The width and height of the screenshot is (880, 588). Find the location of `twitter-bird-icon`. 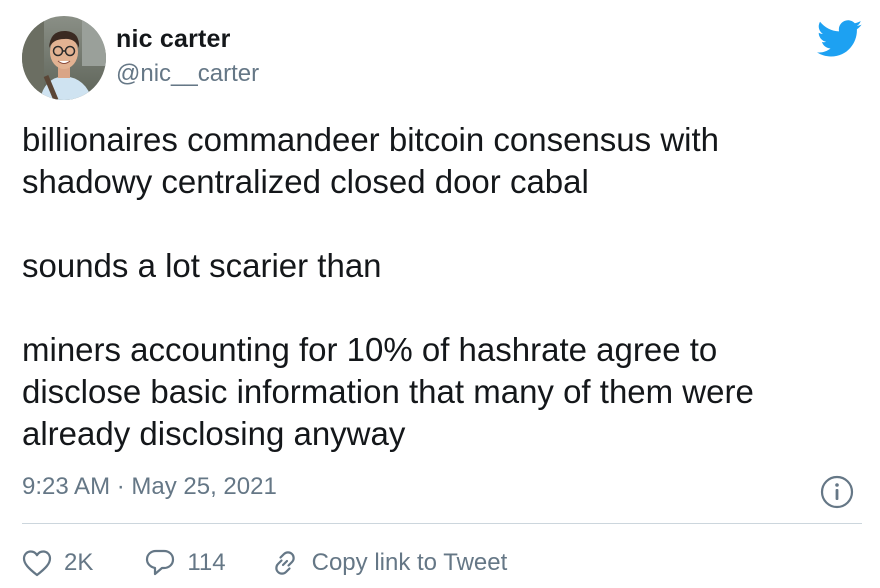

twitter-bird-icon is located at coordinates (839, 39).